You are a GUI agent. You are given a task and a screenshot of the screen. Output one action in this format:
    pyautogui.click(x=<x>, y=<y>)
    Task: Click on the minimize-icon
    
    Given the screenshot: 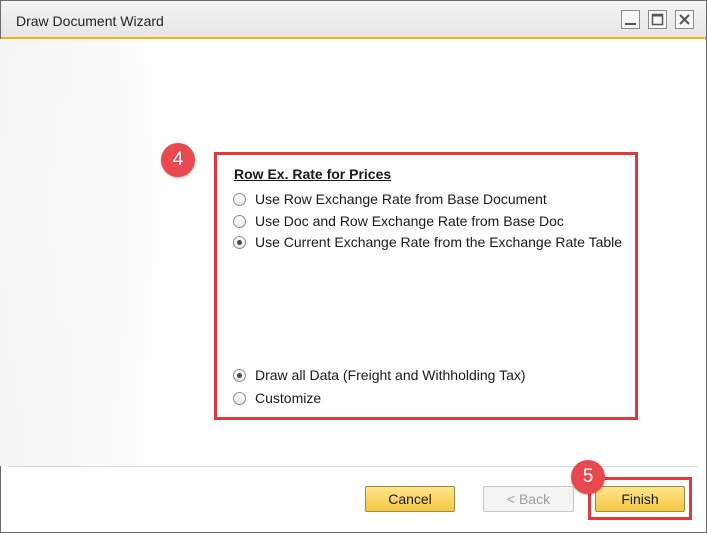 What is the action you would take?
    pyautogui.click(x=630, y=24)
    